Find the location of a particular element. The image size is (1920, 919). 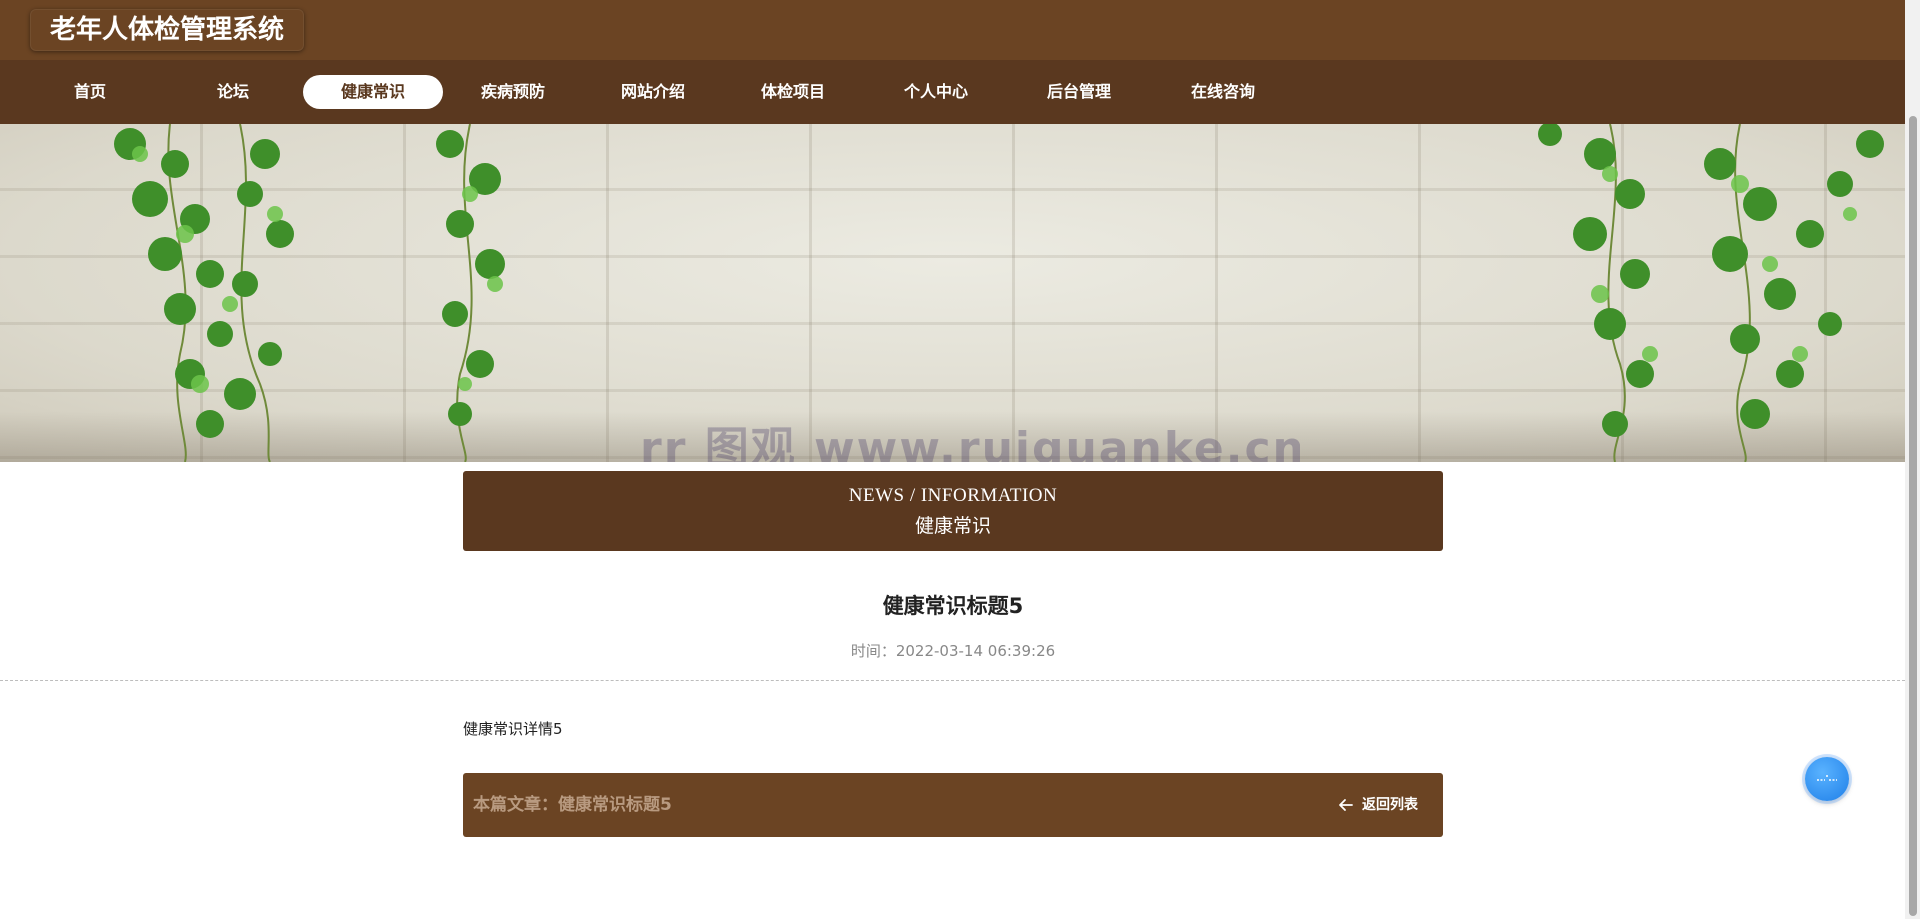

site-title: 老年人体检管理系统 is located at coordinates (167, 30).